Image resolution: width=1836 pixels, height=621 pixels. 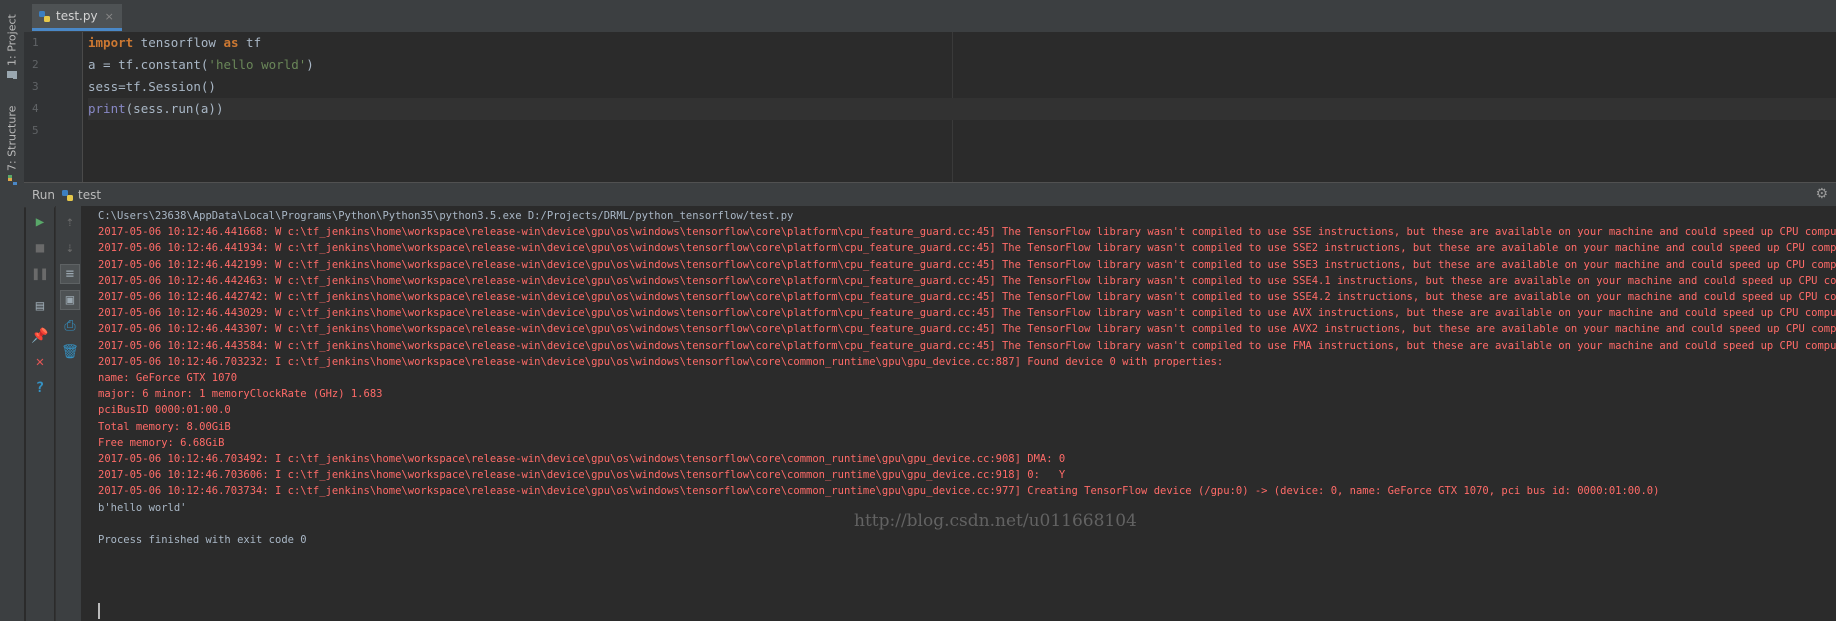 What do you see at coordinates (44, 195) in the screenshot?
I see `run-panel-label: Run` at bounding box center [44, 195].